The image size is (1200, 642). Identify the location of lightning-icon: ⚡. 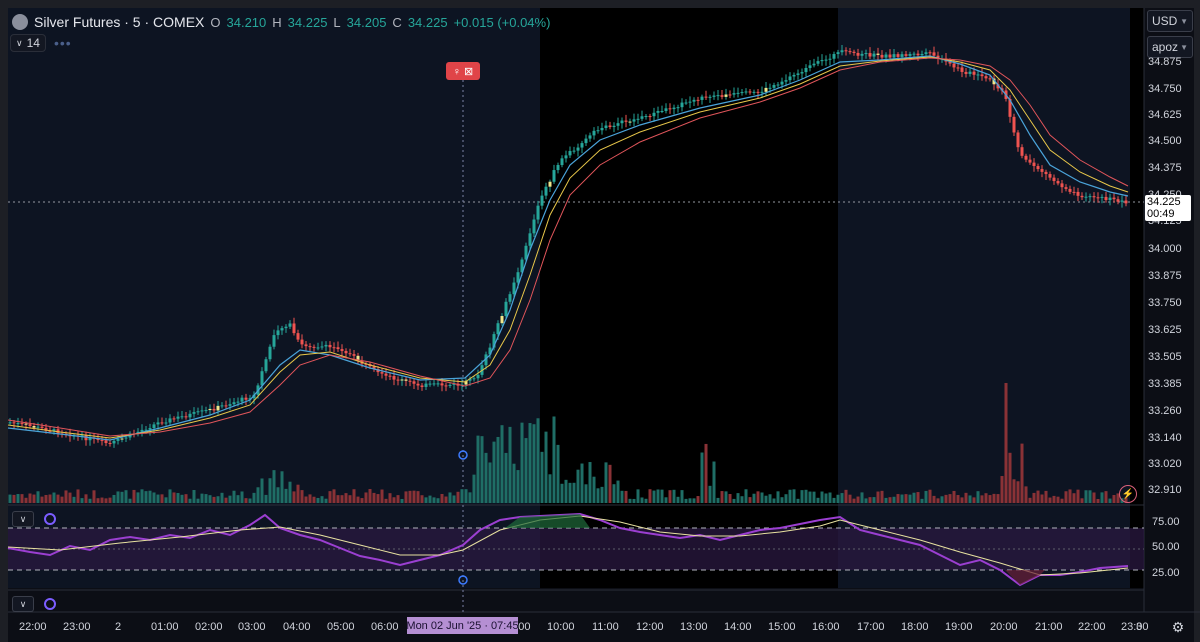
(1128, 494).